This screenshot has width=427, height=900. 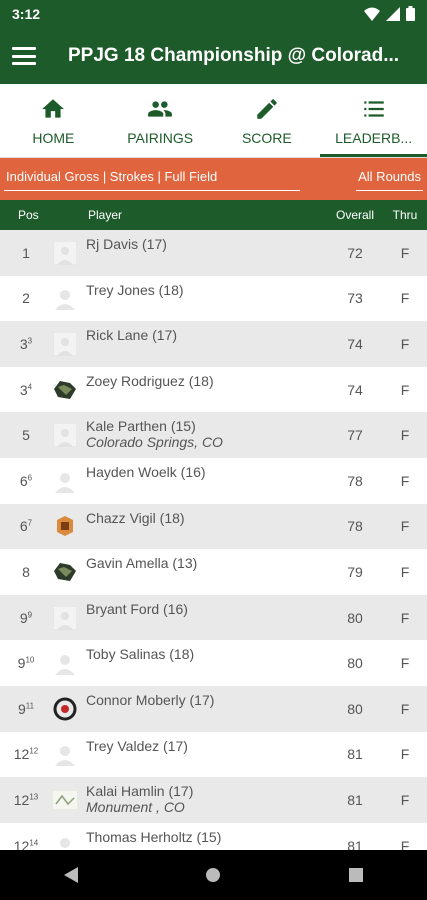 What do you see at coordinates (30, 341) in the screenshot?
I see `tie-superscript: 3` at bounding box center [30, 341].